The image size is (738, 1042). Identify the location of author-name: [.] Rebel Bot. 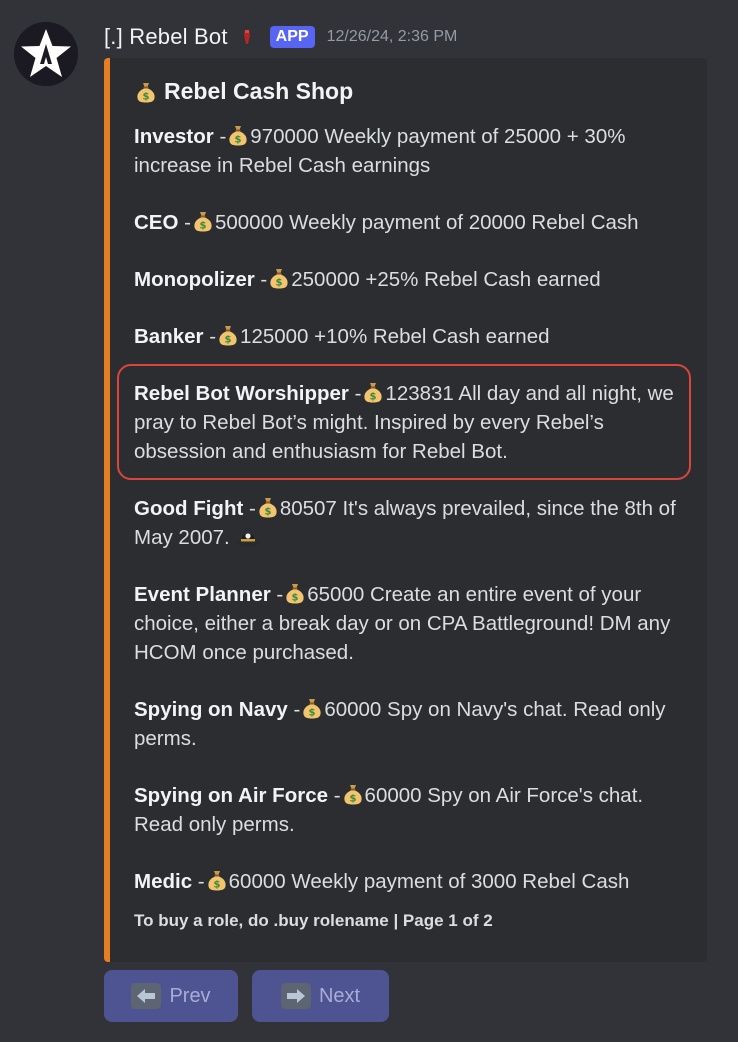
(166, 37).